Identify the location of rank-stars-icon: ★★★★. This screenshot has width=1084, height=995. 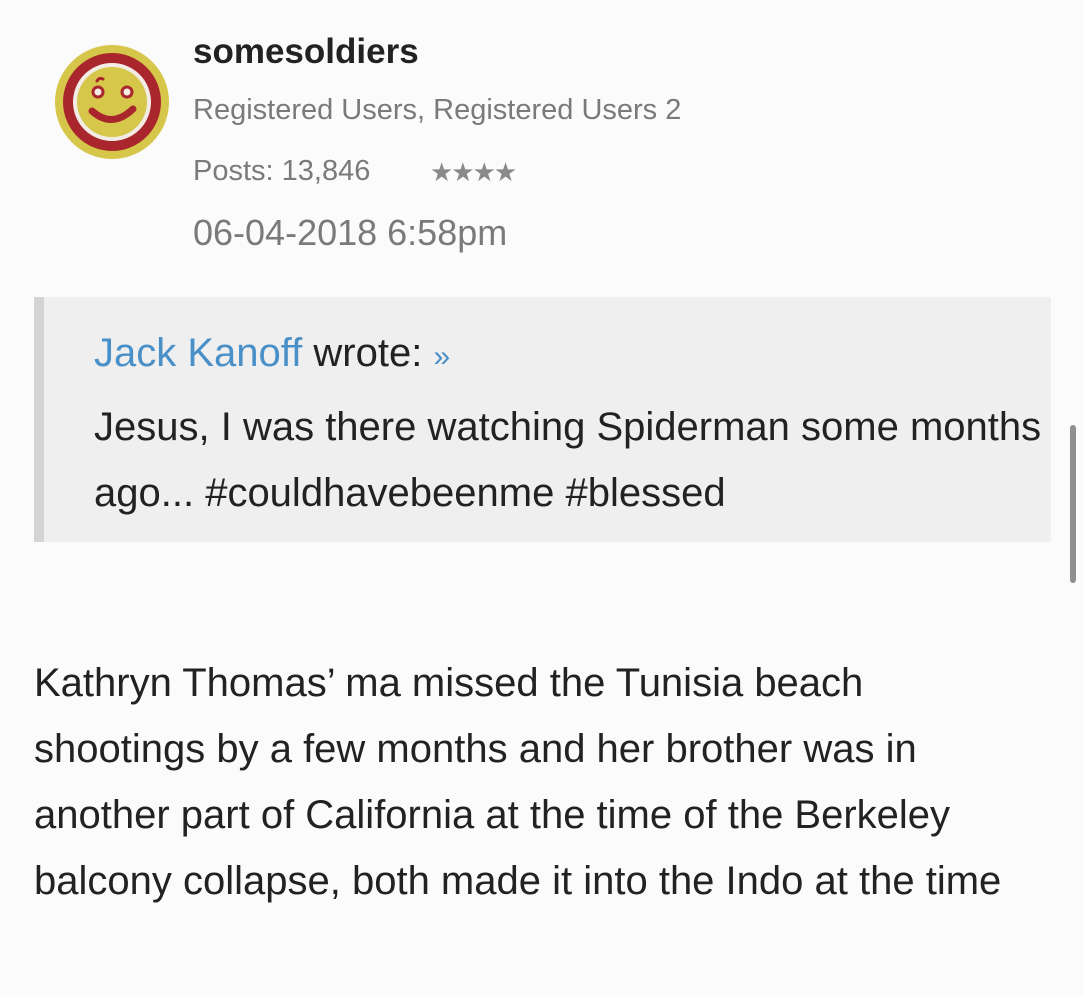
(473, 172).